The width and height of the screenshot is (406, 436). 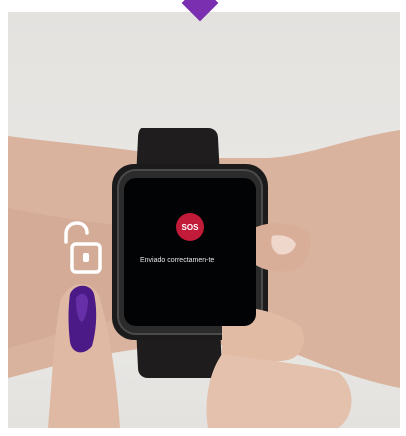 I want to click on sos-label: SOS, so click(x=190, y=227).